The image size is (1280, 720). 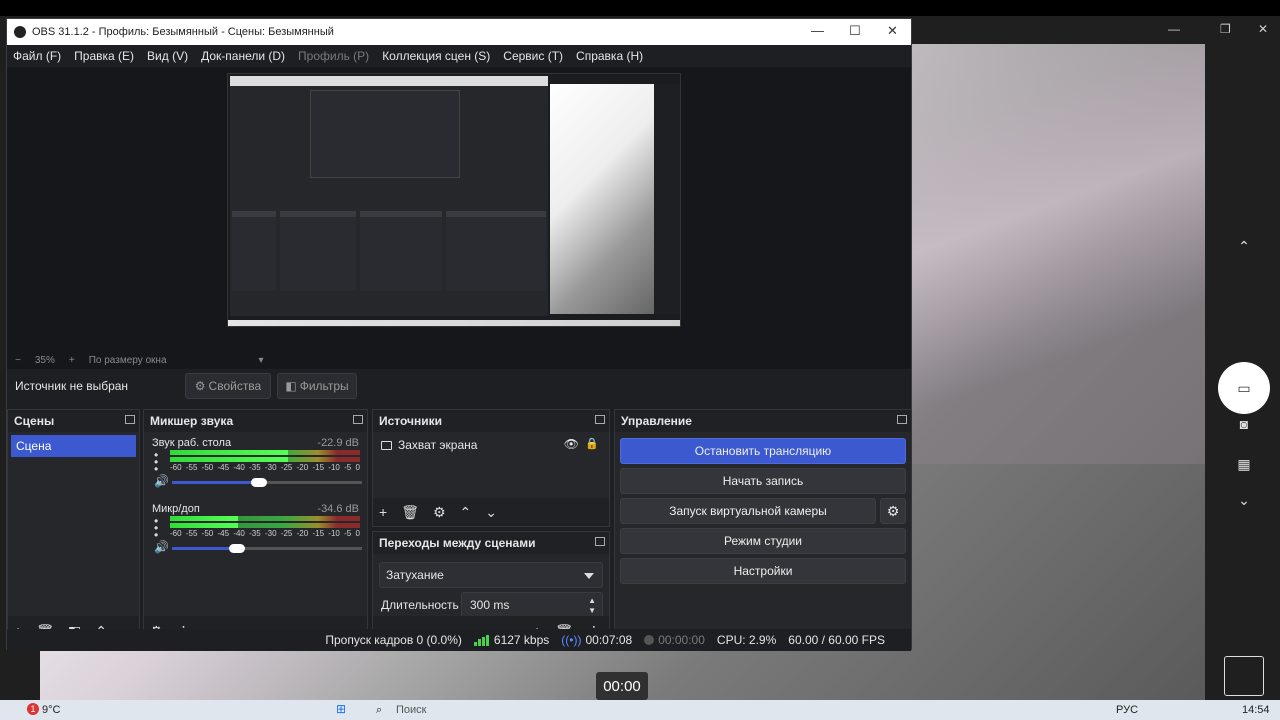 What do you see at coordinates (459, 360) in the screenshot?
I see `zoom-bar: − 35% + По размеру окна ▾` at bounding box center [459, 360].